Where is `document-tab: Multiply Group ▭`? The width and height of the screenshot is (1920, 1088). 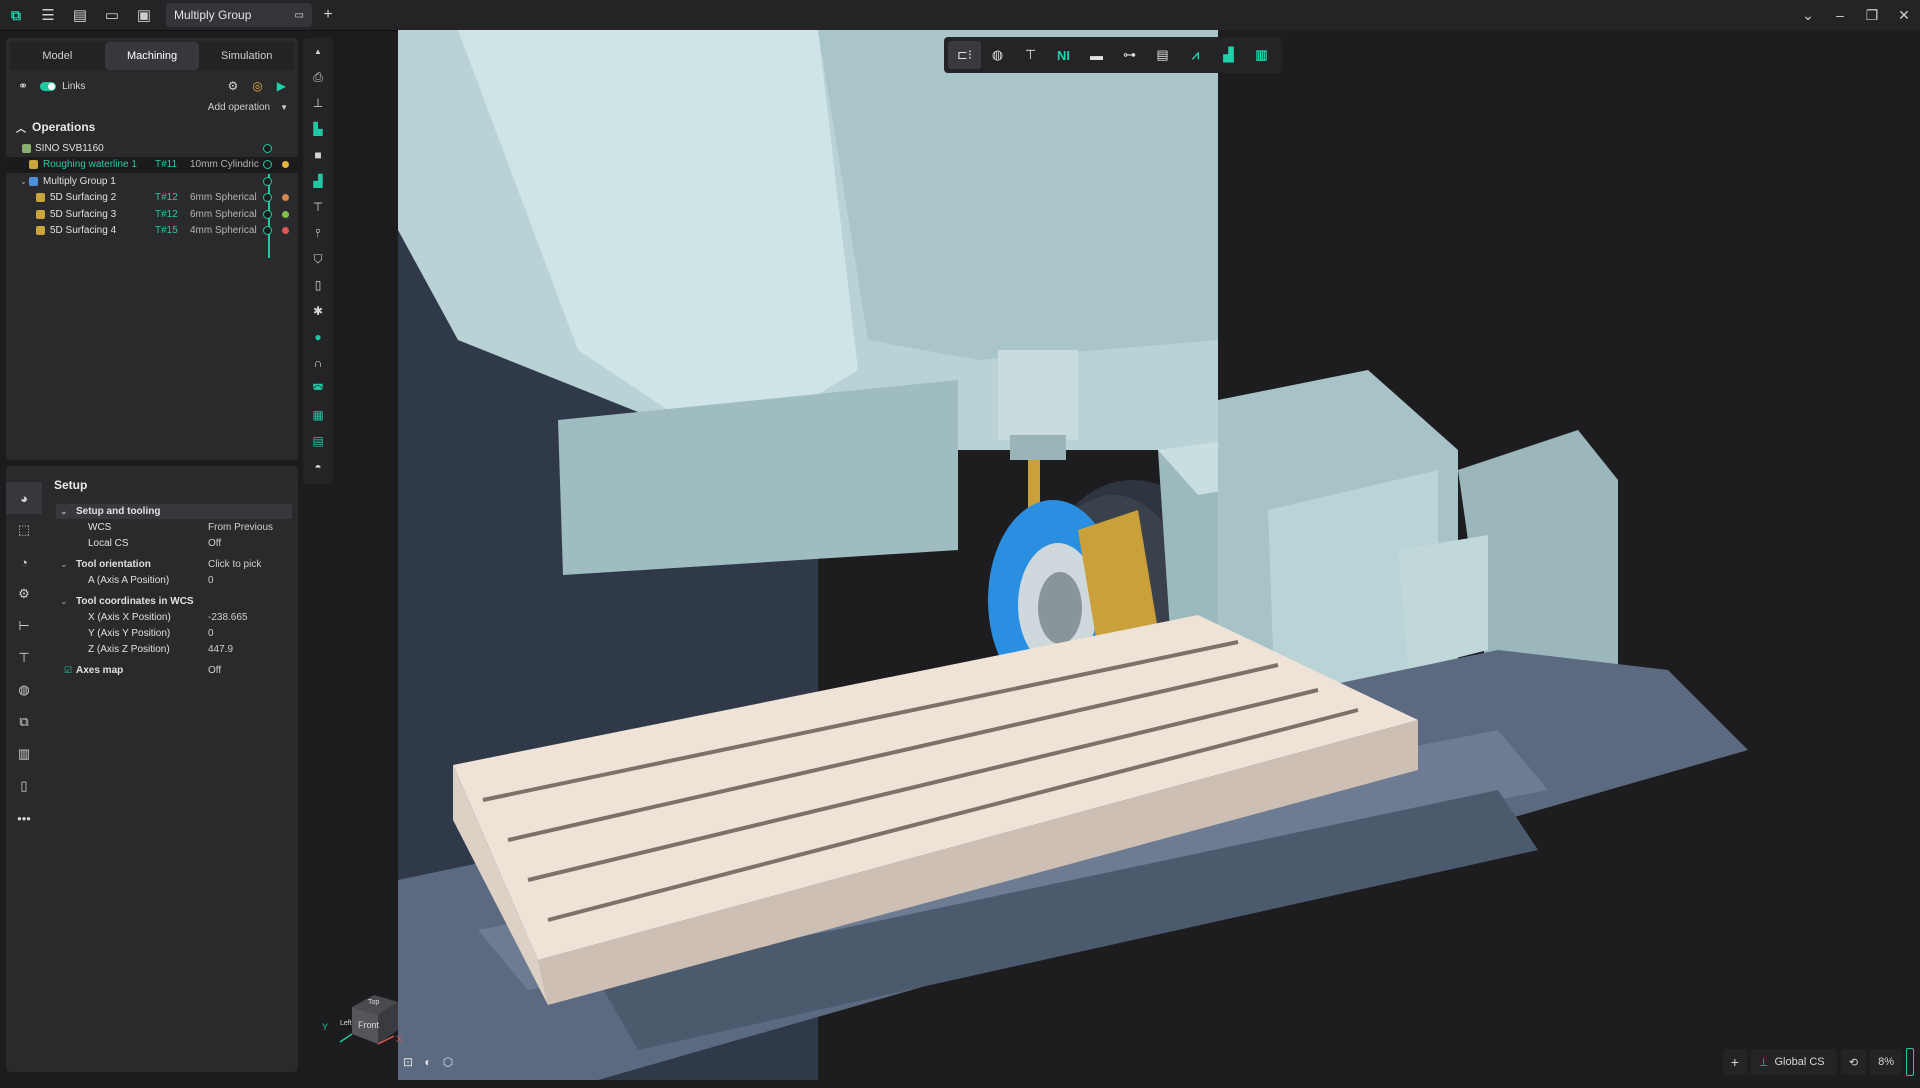
document-tab: Multiply Group ▭ is located at coordinates (239, 15).